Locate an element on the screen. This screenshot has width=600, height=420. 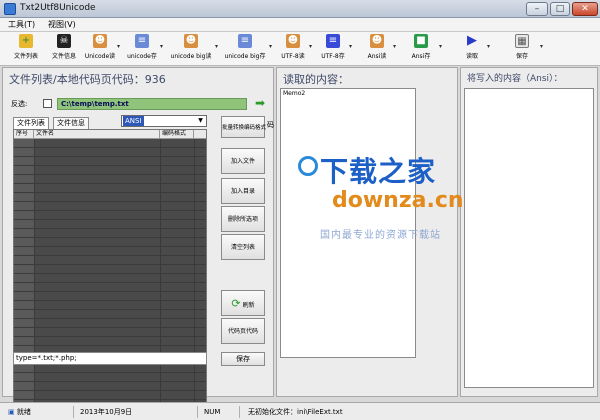
skull-icon: ☠ is located at coordinates (64, 41).